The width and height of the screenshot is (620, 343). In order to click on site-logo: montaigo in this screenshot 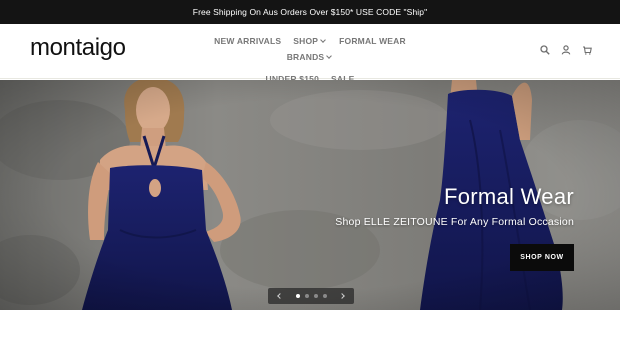, I will do `click(78, 48)`.